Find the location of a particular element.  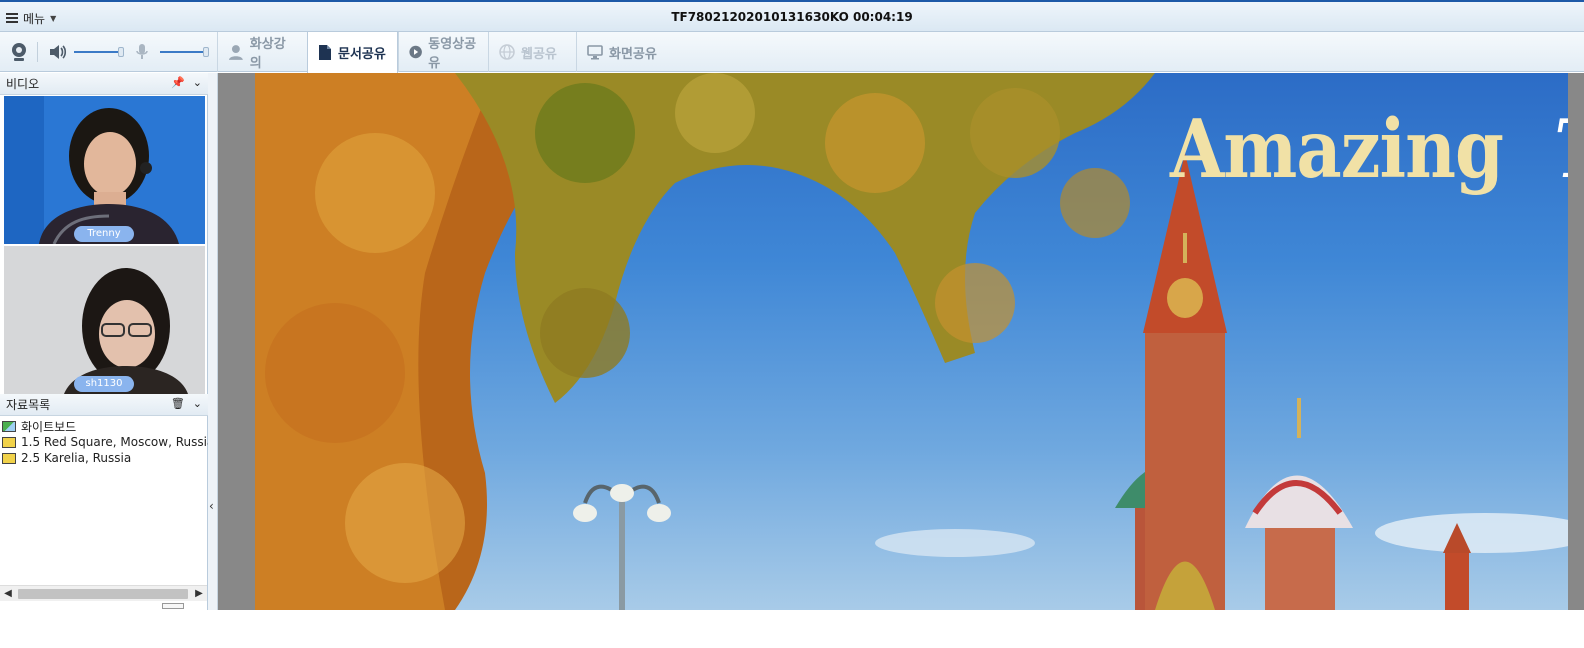

list-item-whiteboard: 화이트보드 is located at coordinates (39, 426).